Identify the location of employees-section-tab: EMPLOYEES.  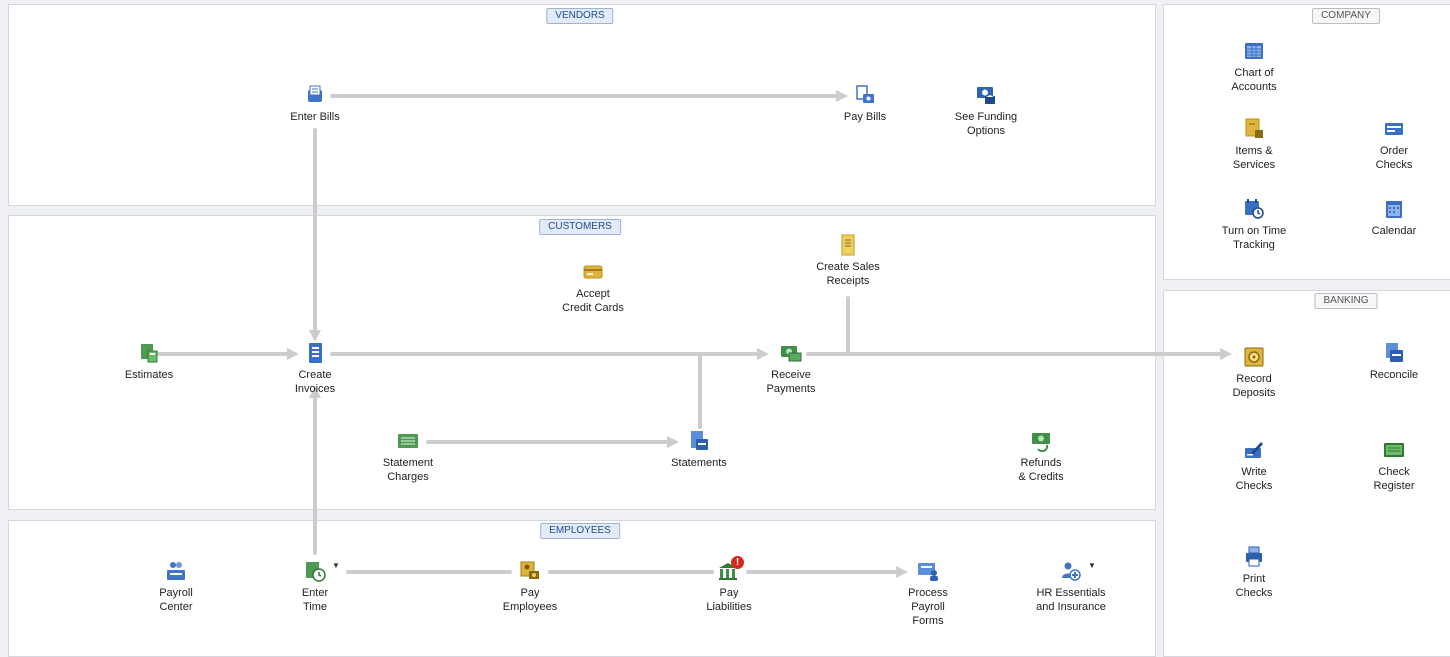
(580, 531).